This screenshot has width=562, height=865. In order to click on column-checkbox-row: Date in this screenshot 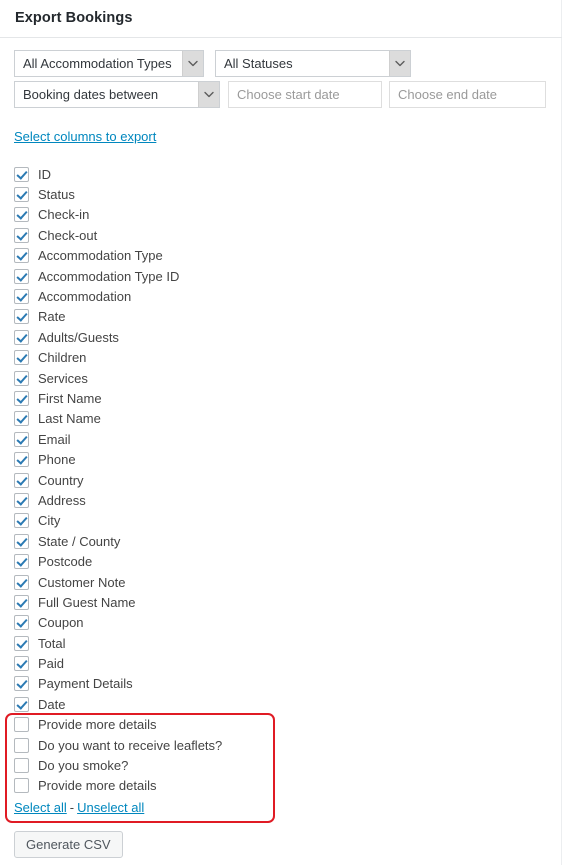, I will do `click(281, 704)`.